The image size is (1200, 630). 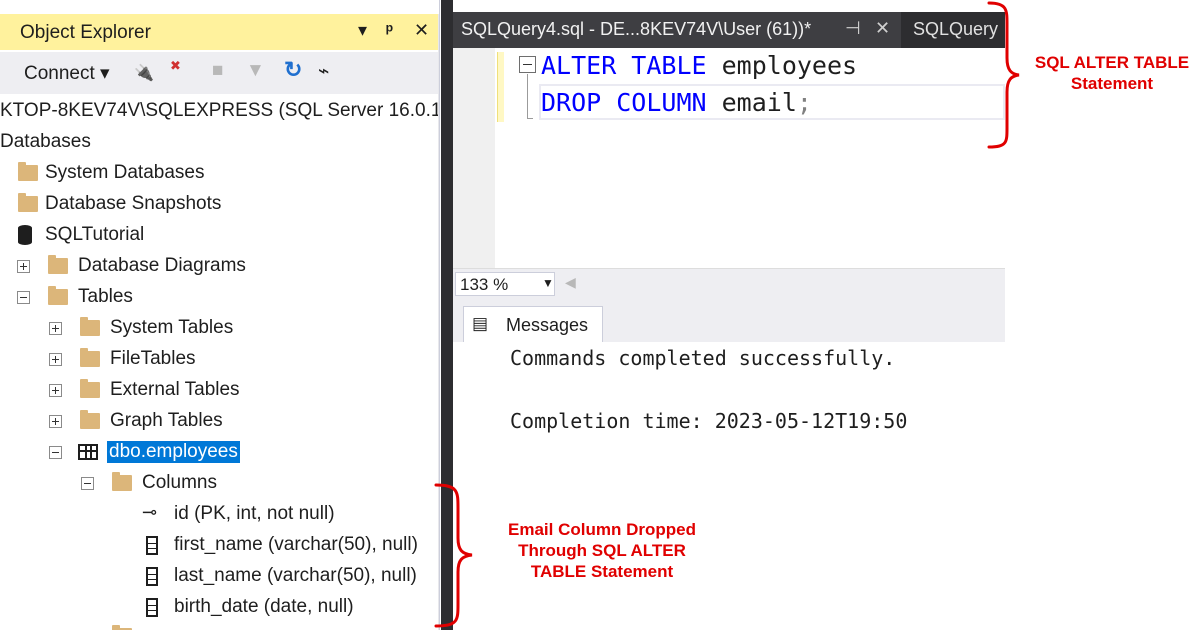 I want to click on connect-button: Connect ▾, so click(x=67, y=73).